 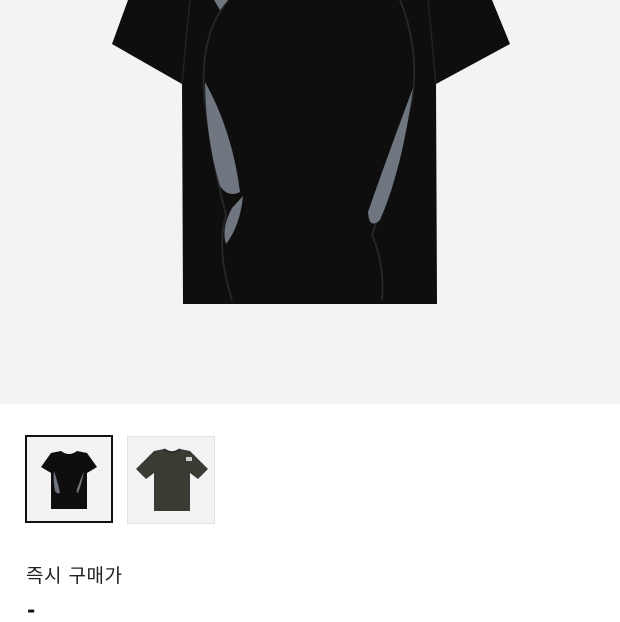 I want to click on thumbnail-olive-tshirt, so click(x=171, y=480).